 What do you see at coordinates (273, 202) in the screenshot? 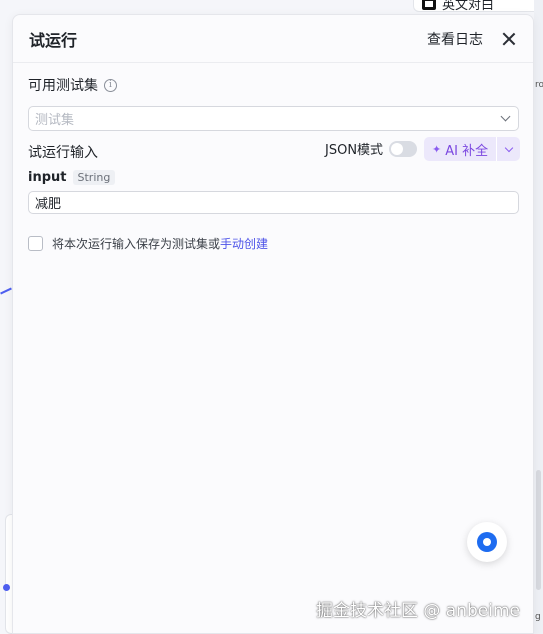
I see `input-value-field: 减肥` at bounding box center [273, 202].